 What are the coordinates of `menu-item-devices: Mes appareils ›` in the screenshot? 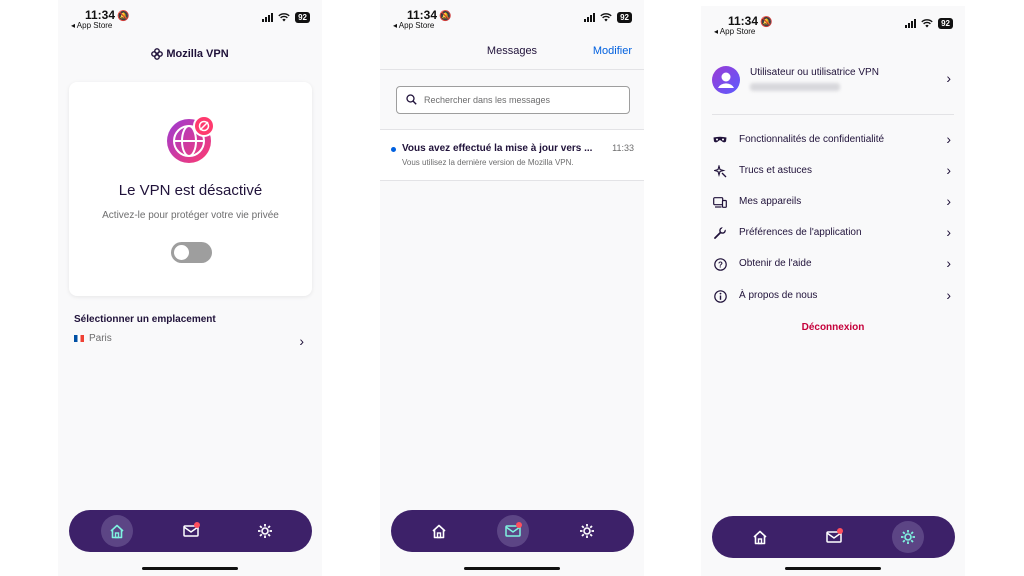 It's located at (833, 203).